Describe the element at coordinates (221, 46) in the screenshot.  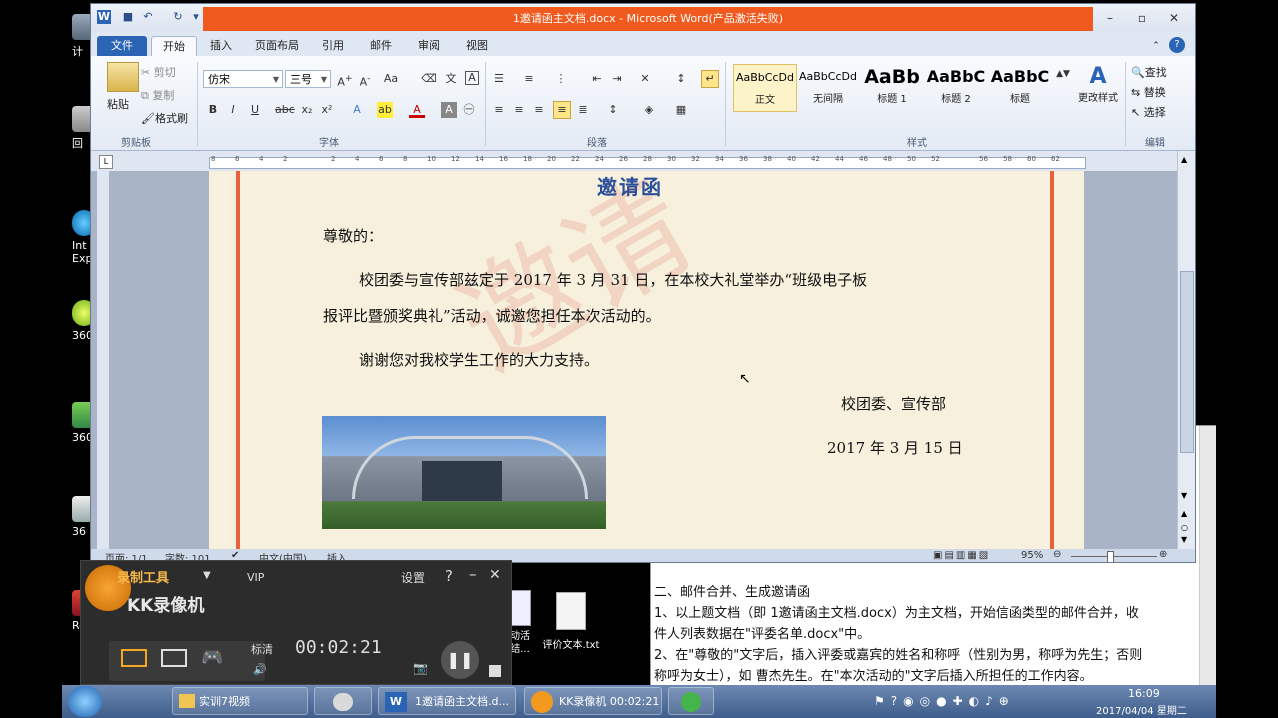
I see `tab-insert: 插入` at that location.